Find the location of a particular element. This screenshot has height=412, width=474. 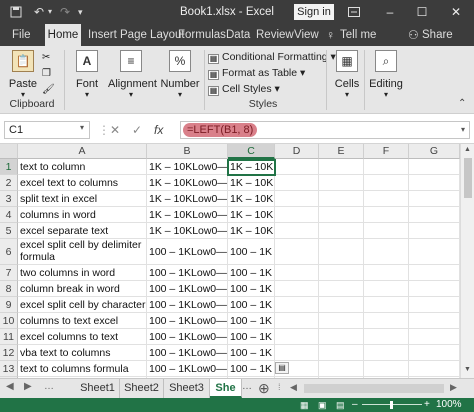

cell-c2: 1K – 10K is located at coordinates (251, 183).